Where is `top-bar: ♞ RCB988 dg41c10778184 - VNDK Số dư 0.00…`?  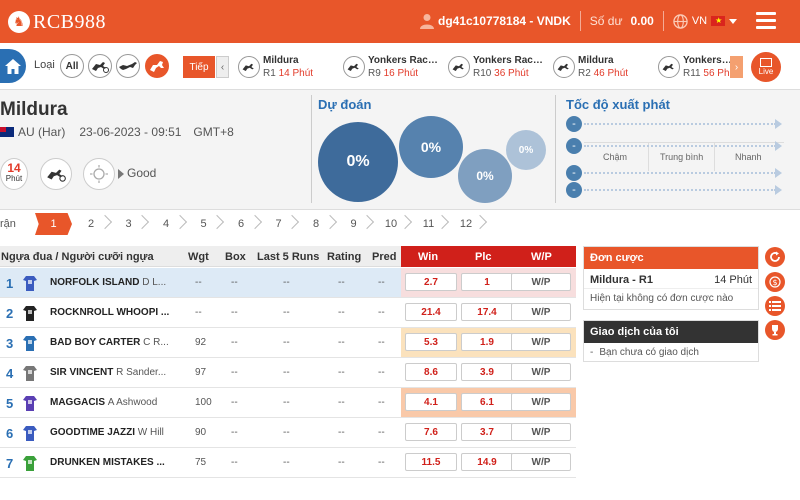
top-bar: ♞ RCB988 dg41c10778184 - VNDK Số dư 0.00… is located at coordinates (400, 21).